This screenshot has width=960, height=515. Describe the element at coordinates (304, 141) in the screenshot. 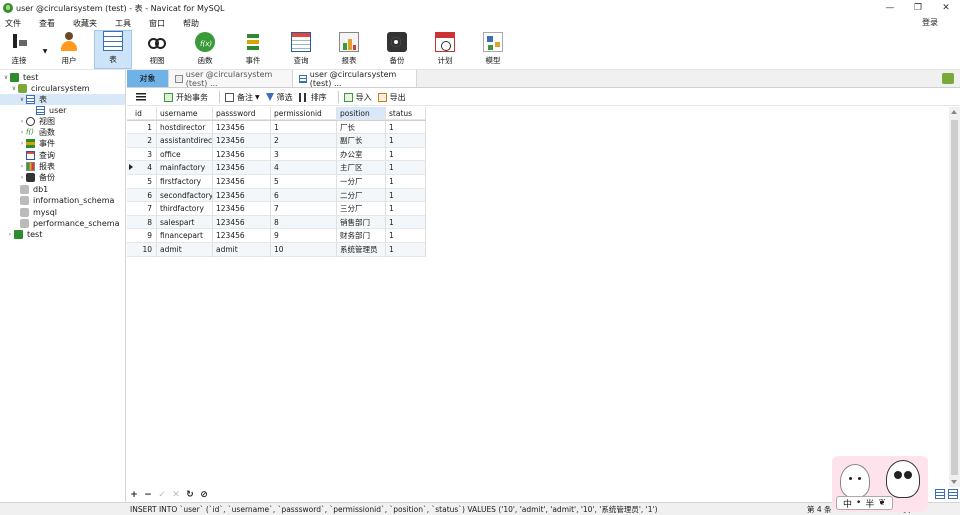

I see `cell-permissionid: 2` at that location.